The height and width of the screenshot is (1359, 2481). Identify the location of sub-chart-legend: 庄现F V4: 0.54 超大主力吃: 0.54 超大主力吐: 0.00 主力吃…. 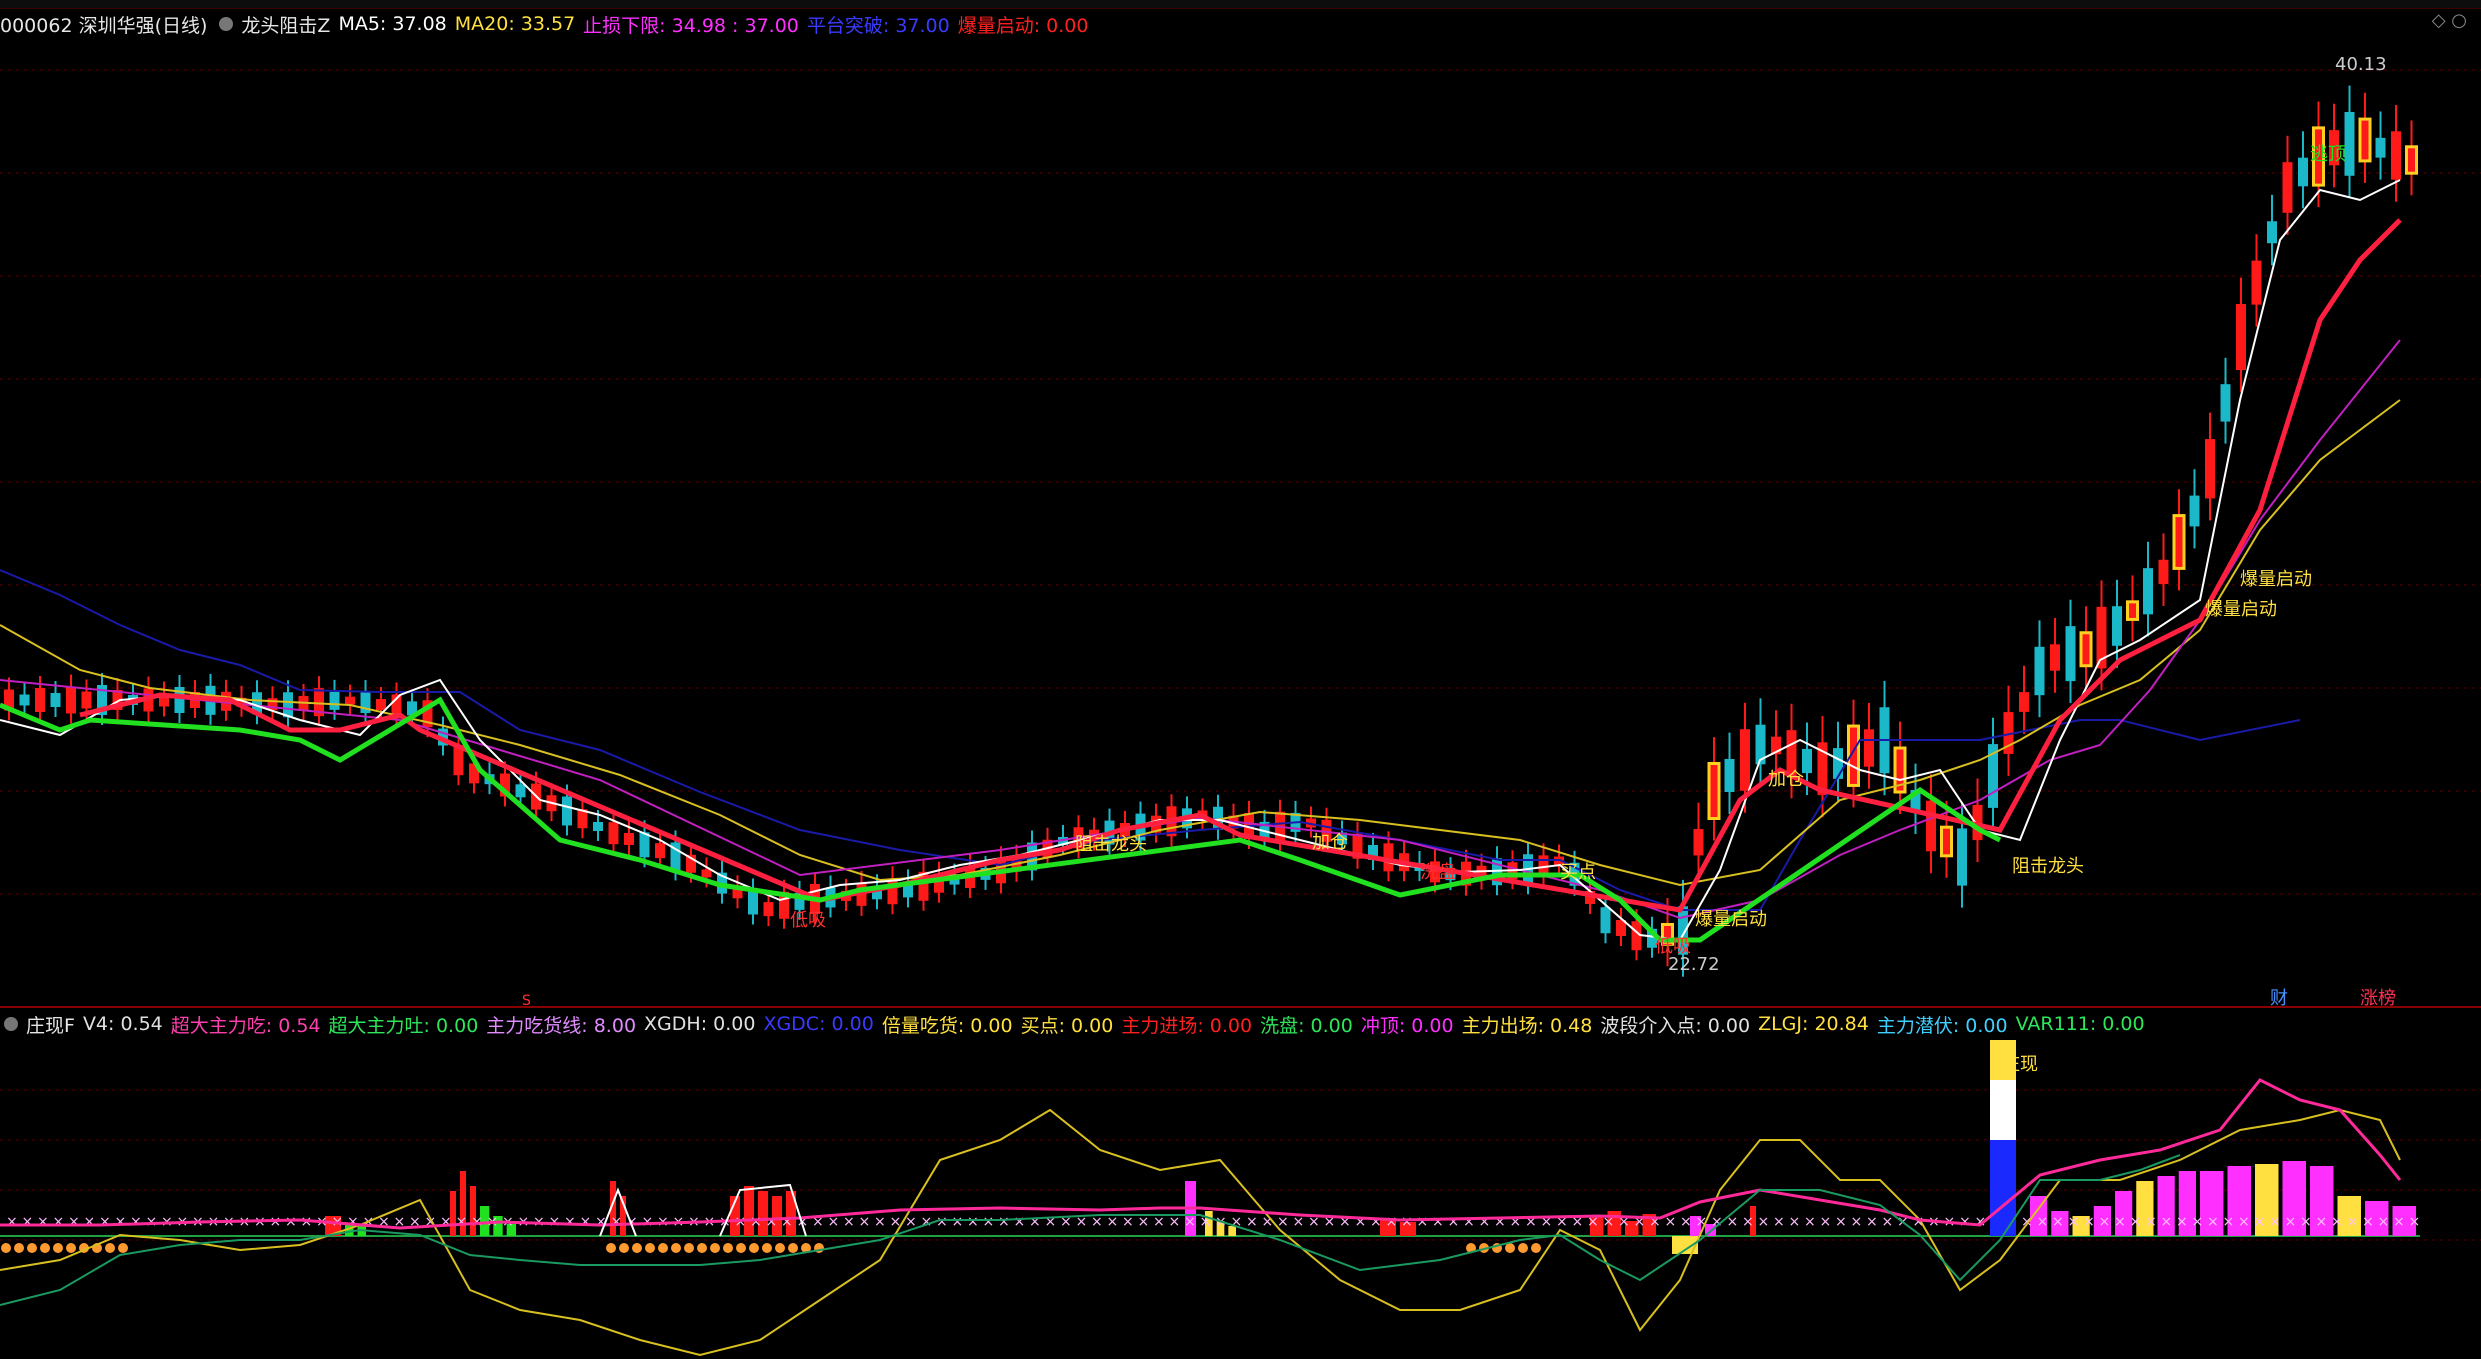
(1076, 1024).